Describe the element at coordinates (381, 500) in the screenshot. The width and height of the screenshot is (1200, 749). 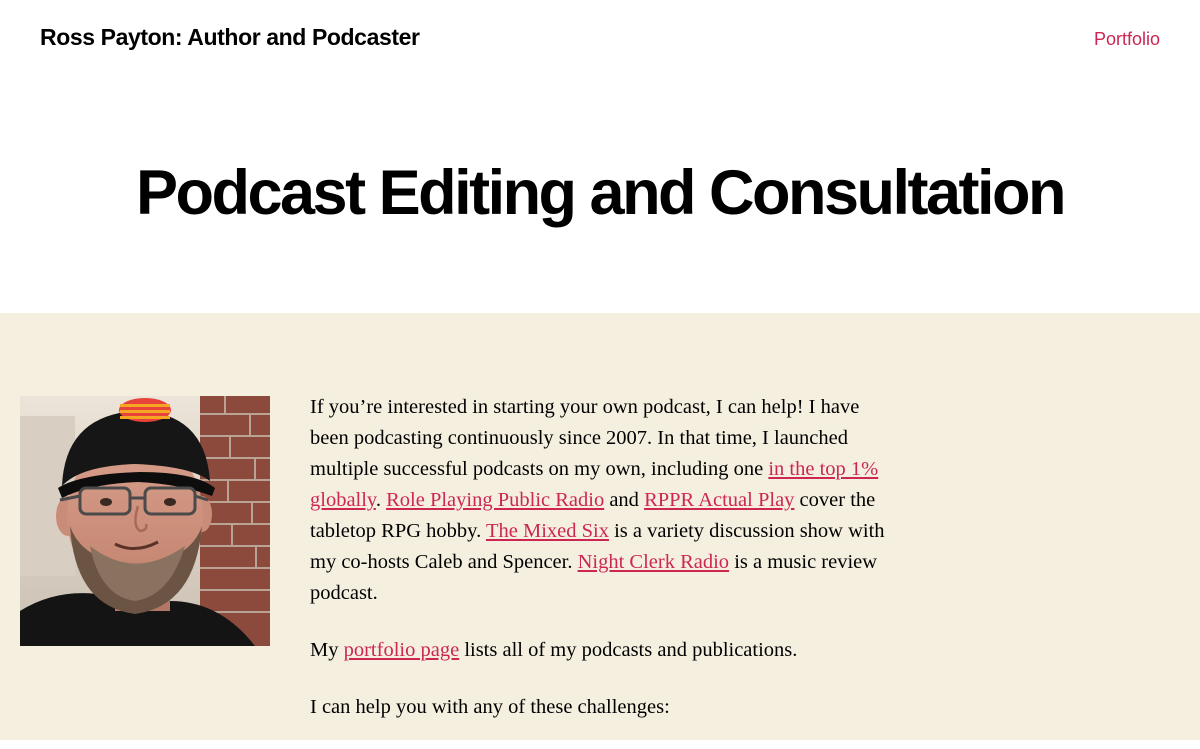
I see `intro-text: .` at that location.